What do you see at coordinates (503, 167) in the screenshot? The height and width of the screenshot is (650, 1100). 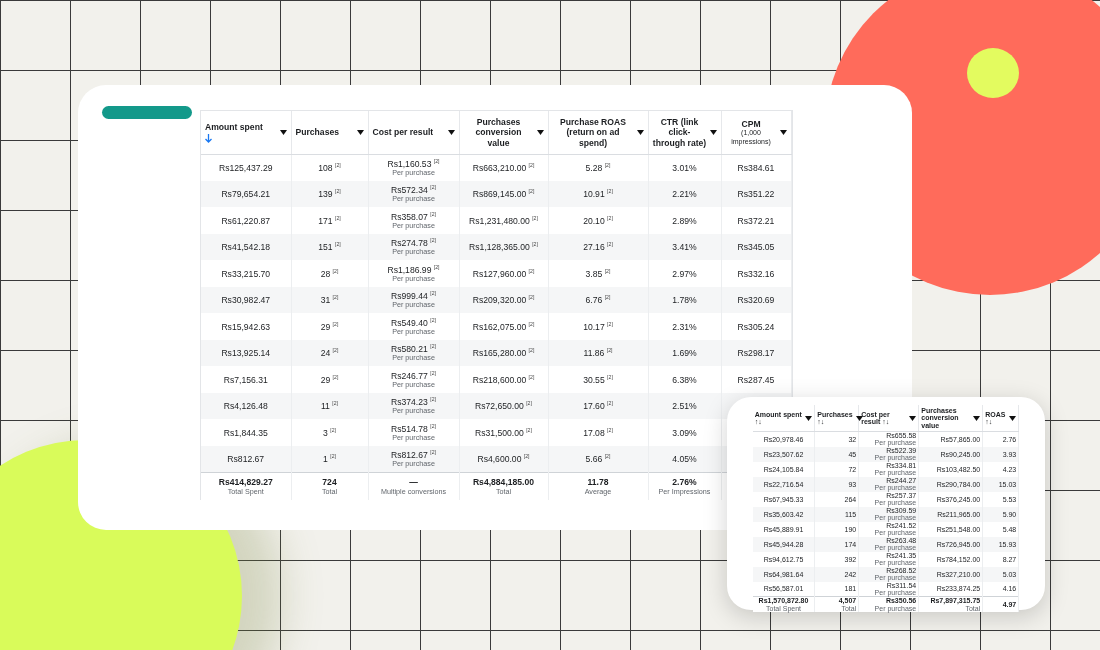 I see `table-cell: Rs663,210.00 $^{[2]}$` at bounding box center [503, 167].